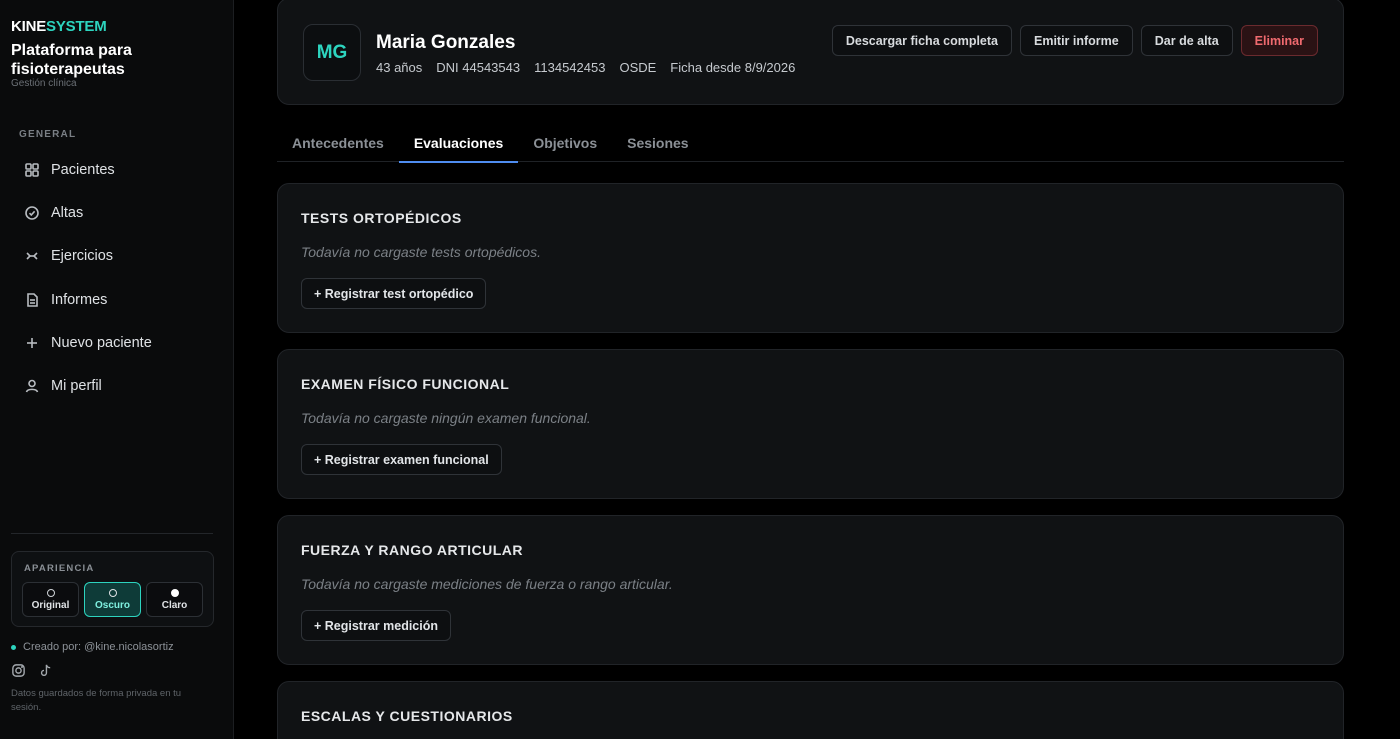  Describe the element at coordinates (565, 143) in the screenshot. I see `tab-objetivos: Objetivos` at that location.